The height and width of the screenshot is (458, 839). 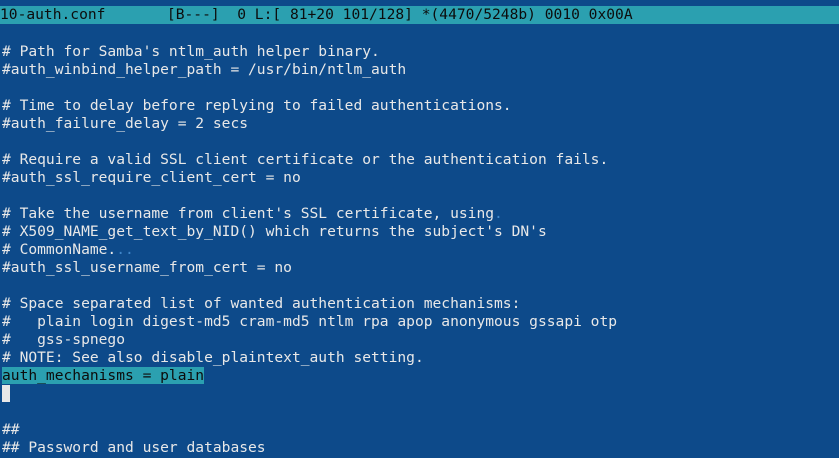 What do you see at coordinates (420, 178) in the screenshot?
I see `editor-line: #auth_ssl_require_client_cert = no` at bounding box center [420, 178].